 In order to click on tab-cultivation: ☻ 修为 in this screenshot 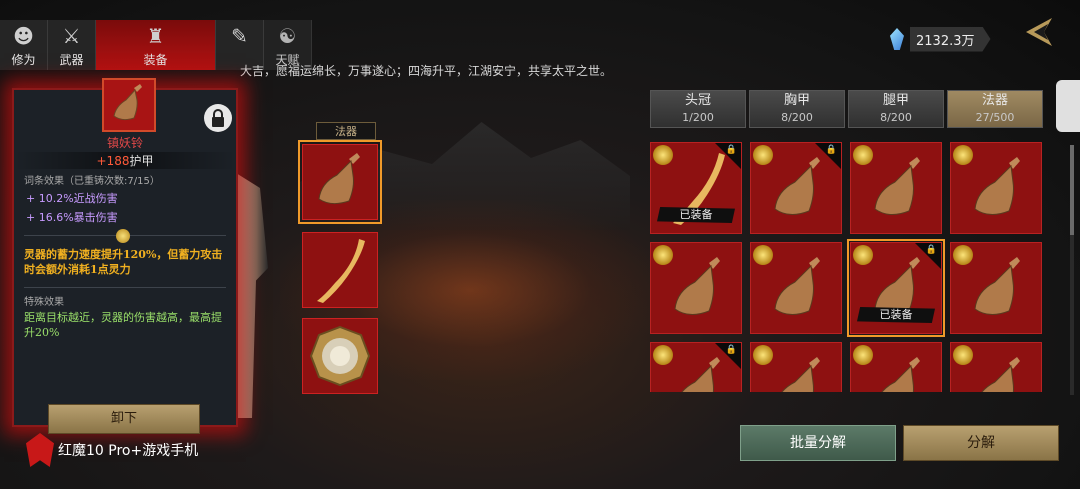, I will do `click(24, 45)`.